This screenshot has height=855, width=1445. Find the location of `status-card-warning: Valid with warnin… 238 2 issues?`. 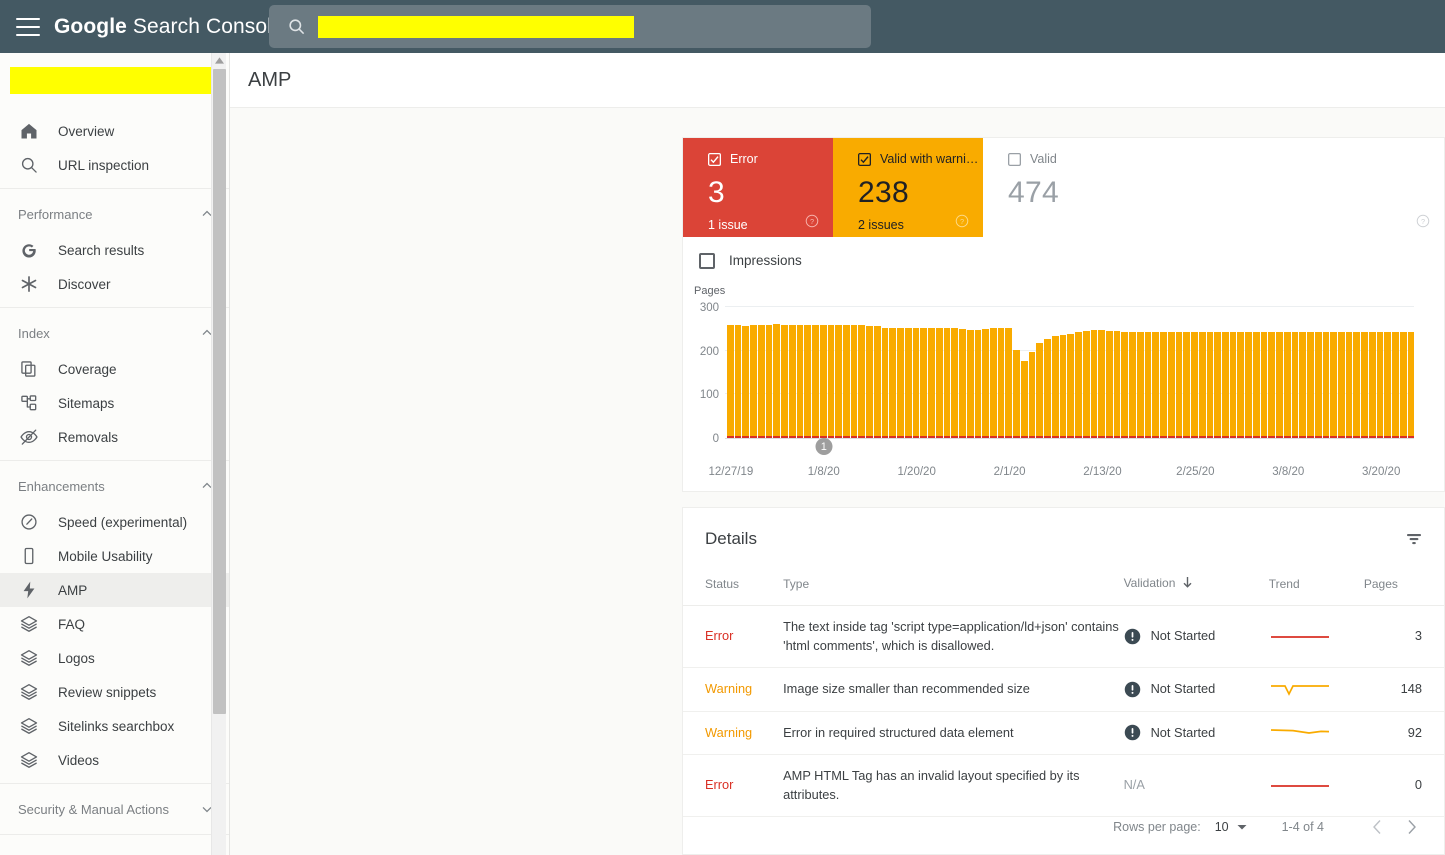

status-card-warning: Valid with warnin… 238 2 issues? is located at coordinates (908, 187).